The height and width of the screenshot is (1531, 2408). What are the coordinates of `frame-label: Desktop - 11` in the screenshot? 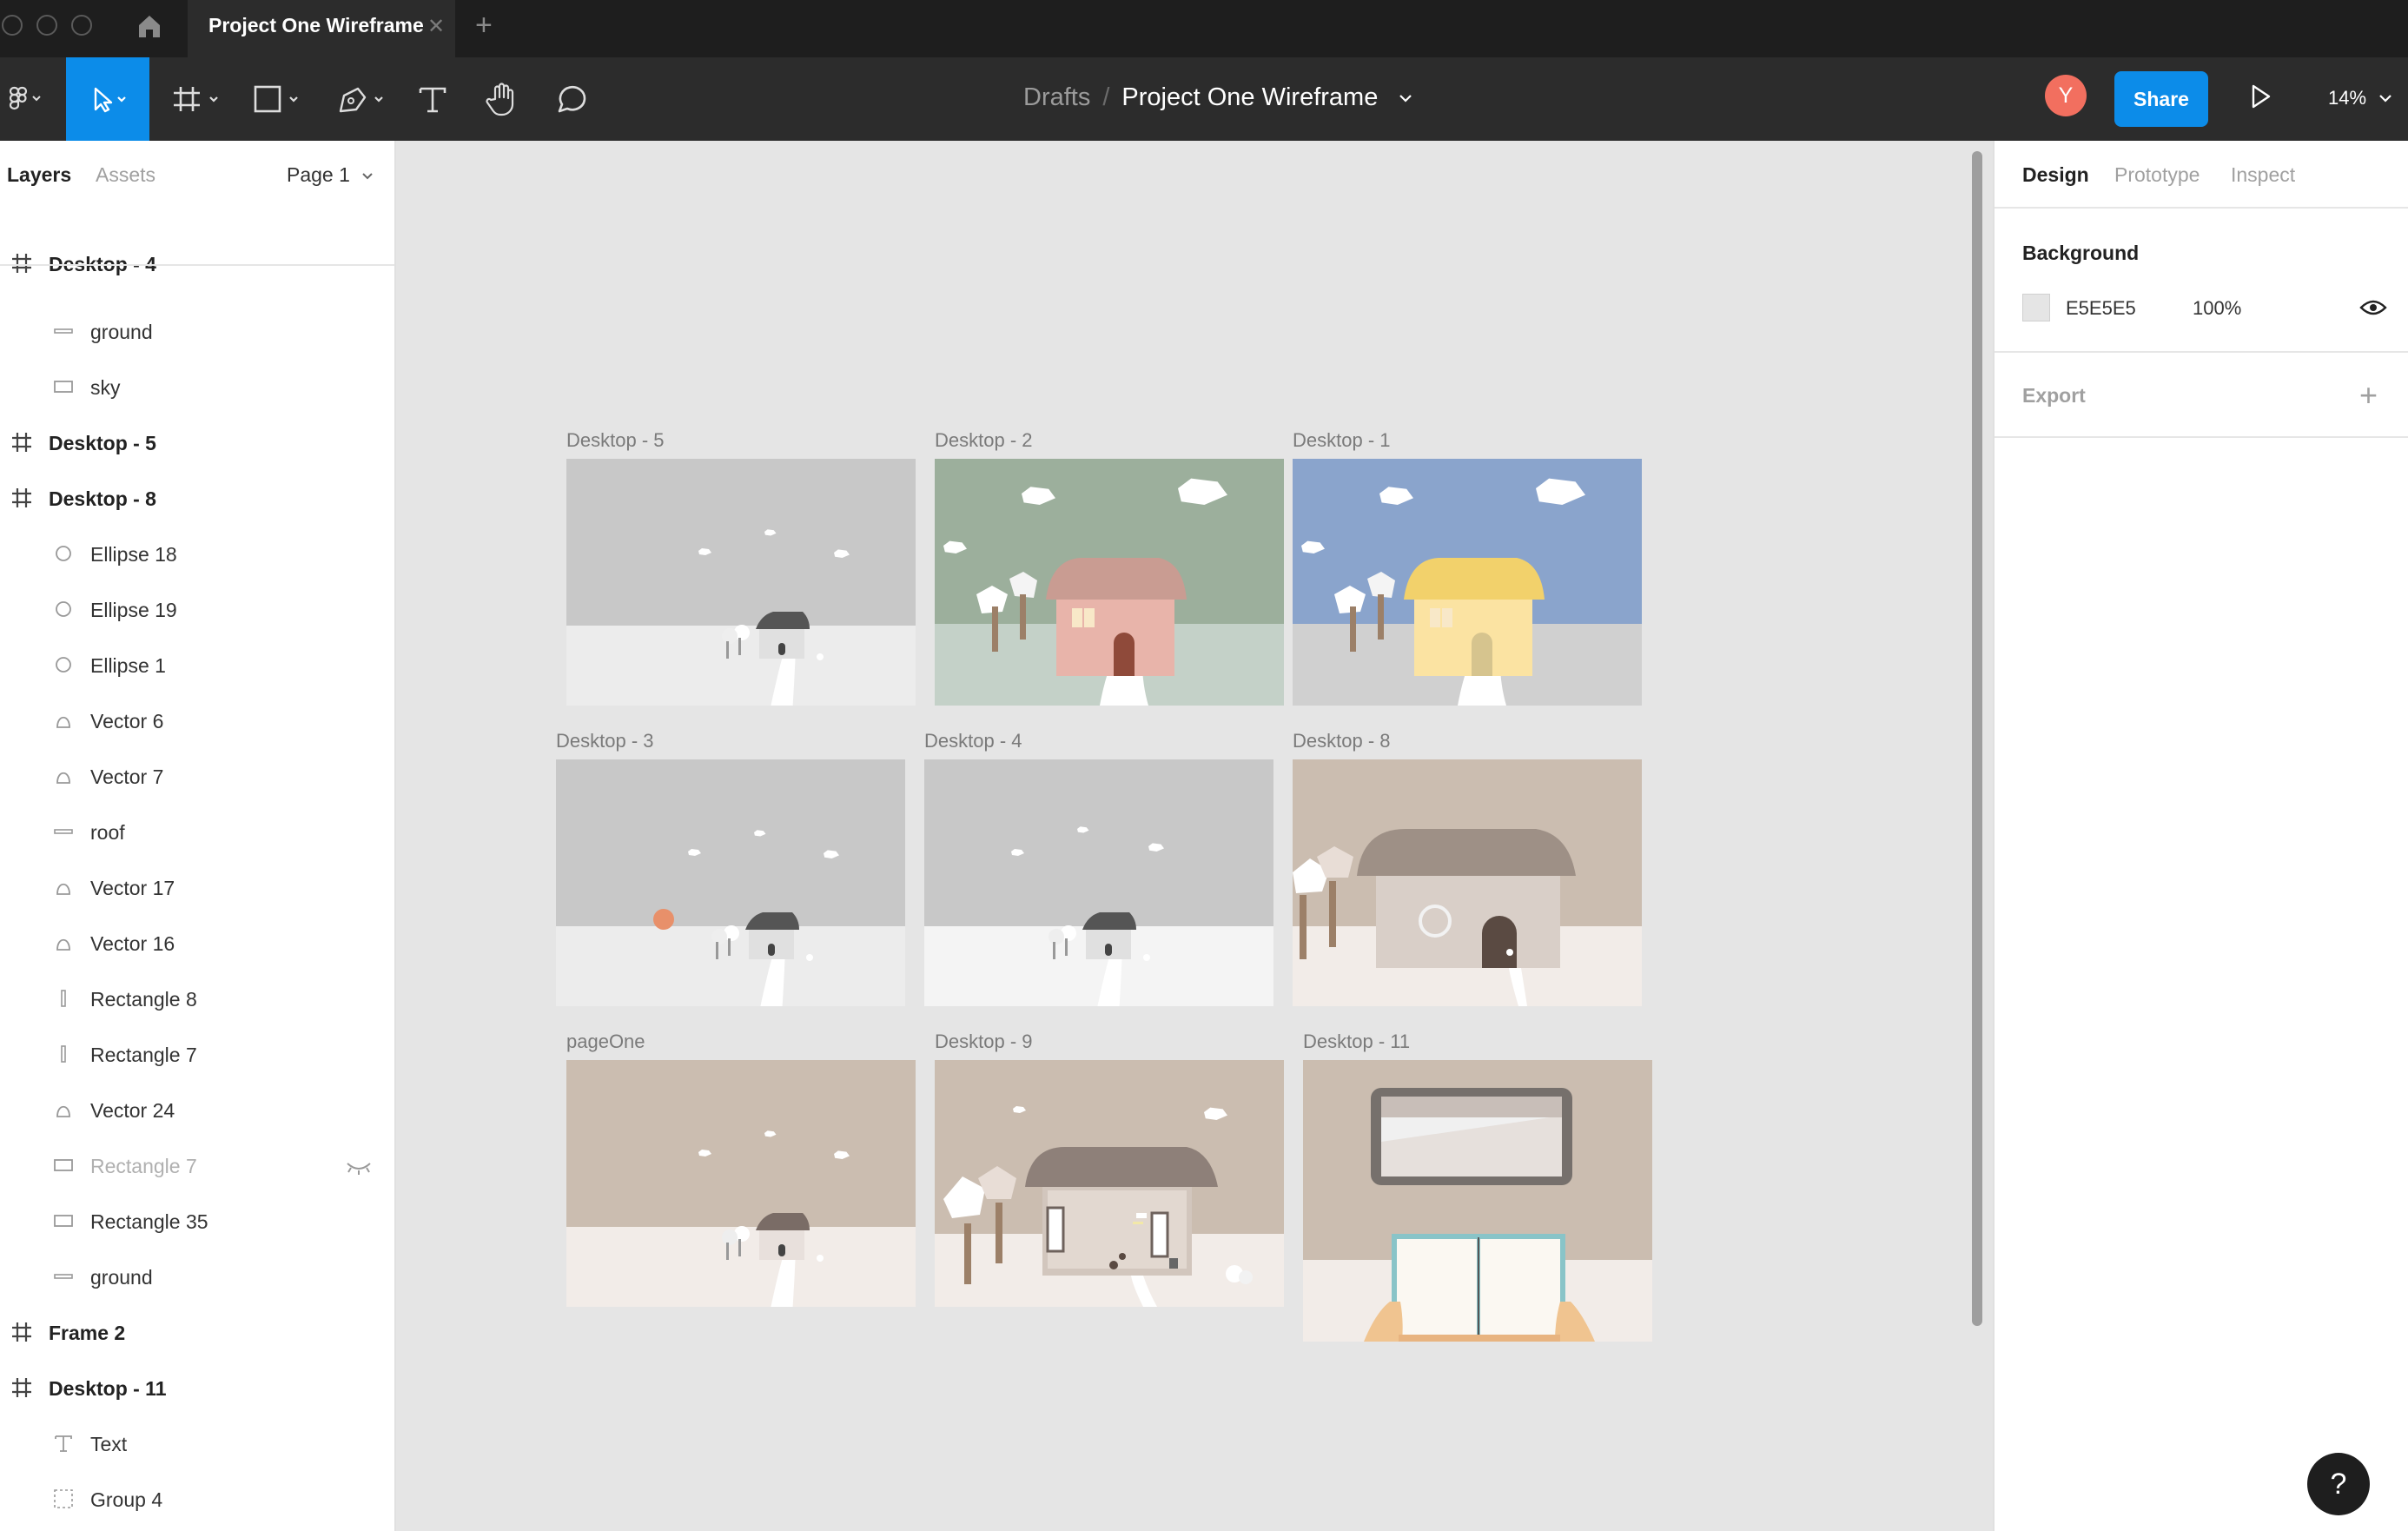 It's located at (1357, 1042).